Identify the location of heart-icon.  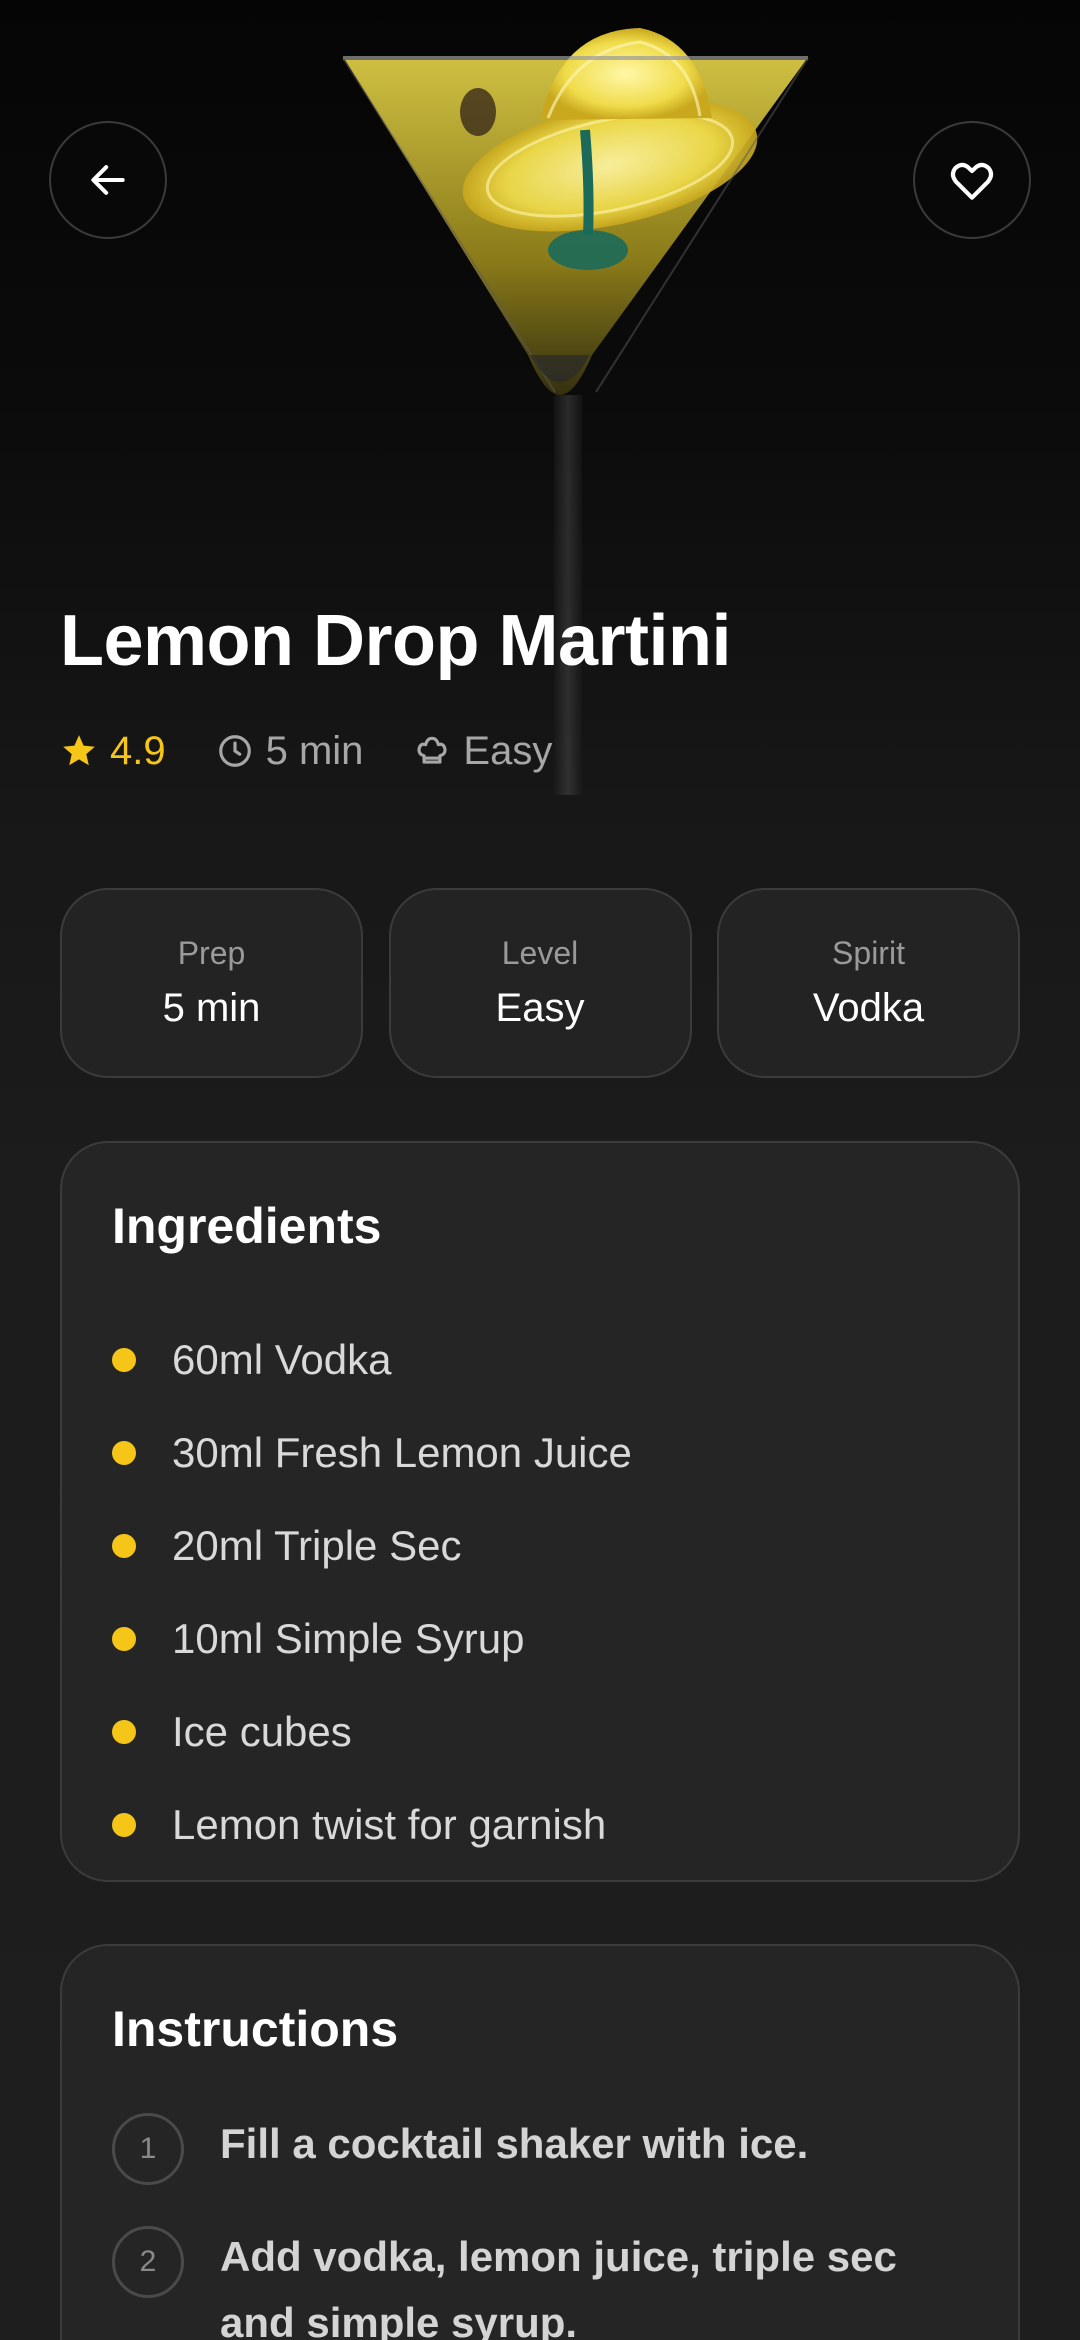
(972, 181).